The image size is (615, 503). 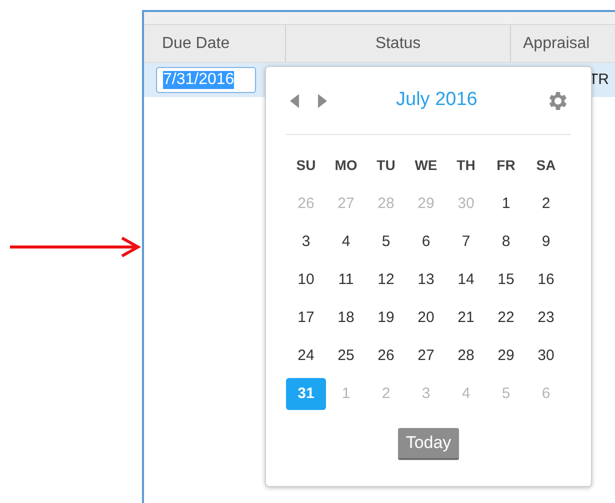 I want to click on day-cell: 9, so click(x=546, y=242).